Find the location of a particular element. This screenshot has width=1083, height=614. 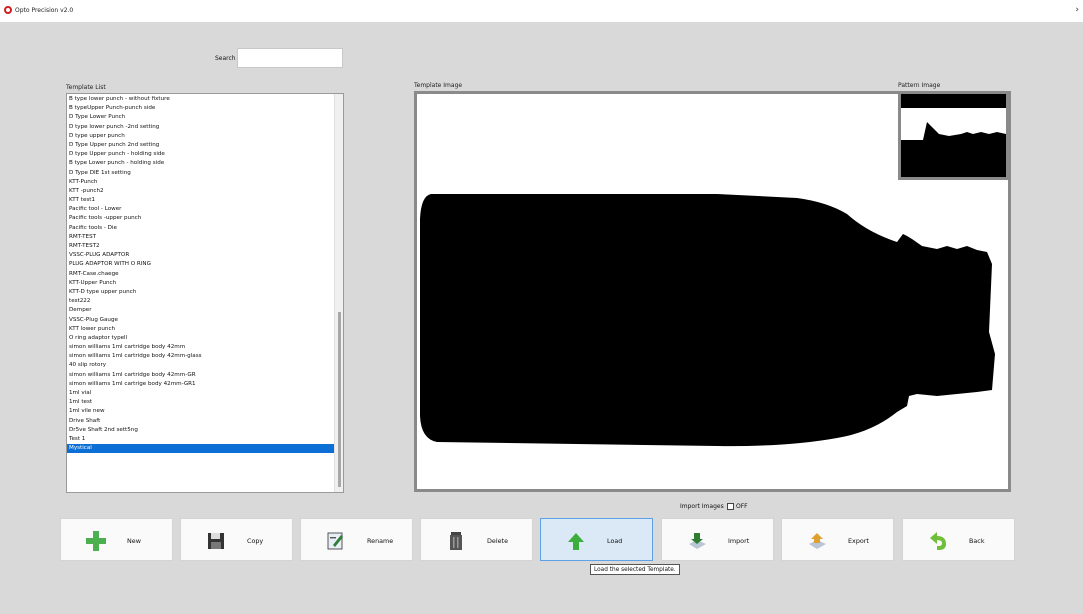

export-button-label: Export is located at coordinates (858, 541).